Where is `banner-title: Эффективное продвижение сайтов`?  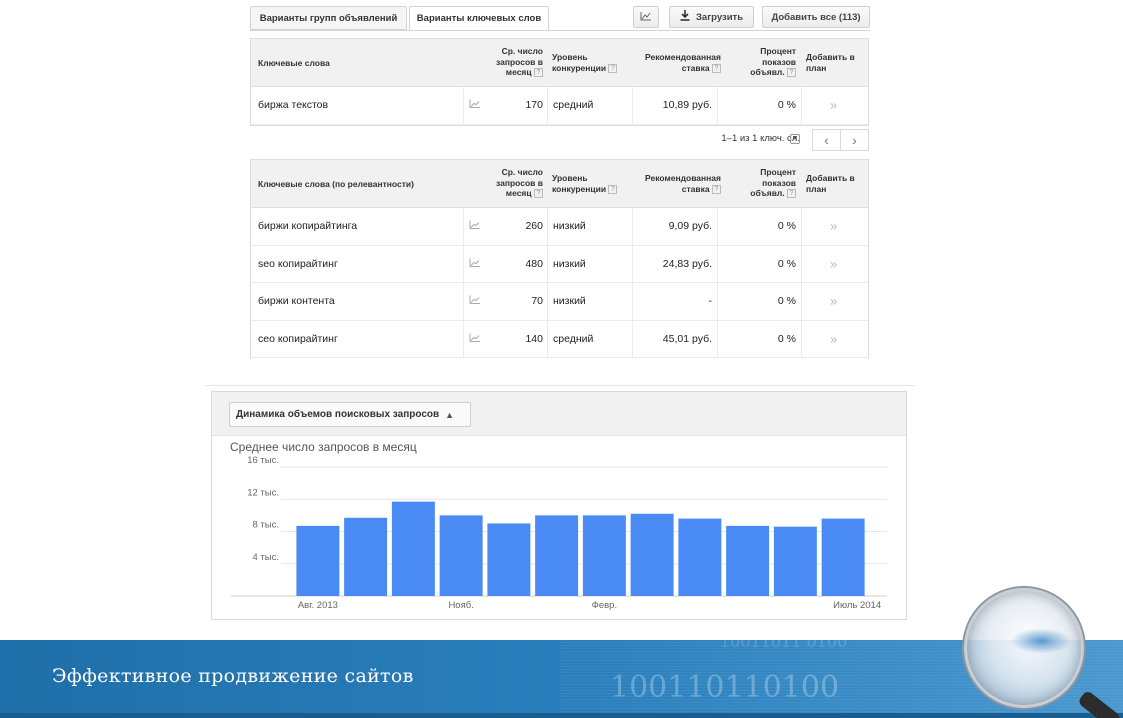
banner-title: Эффективное продвижение сайтов is located at coordinates (233, 676).